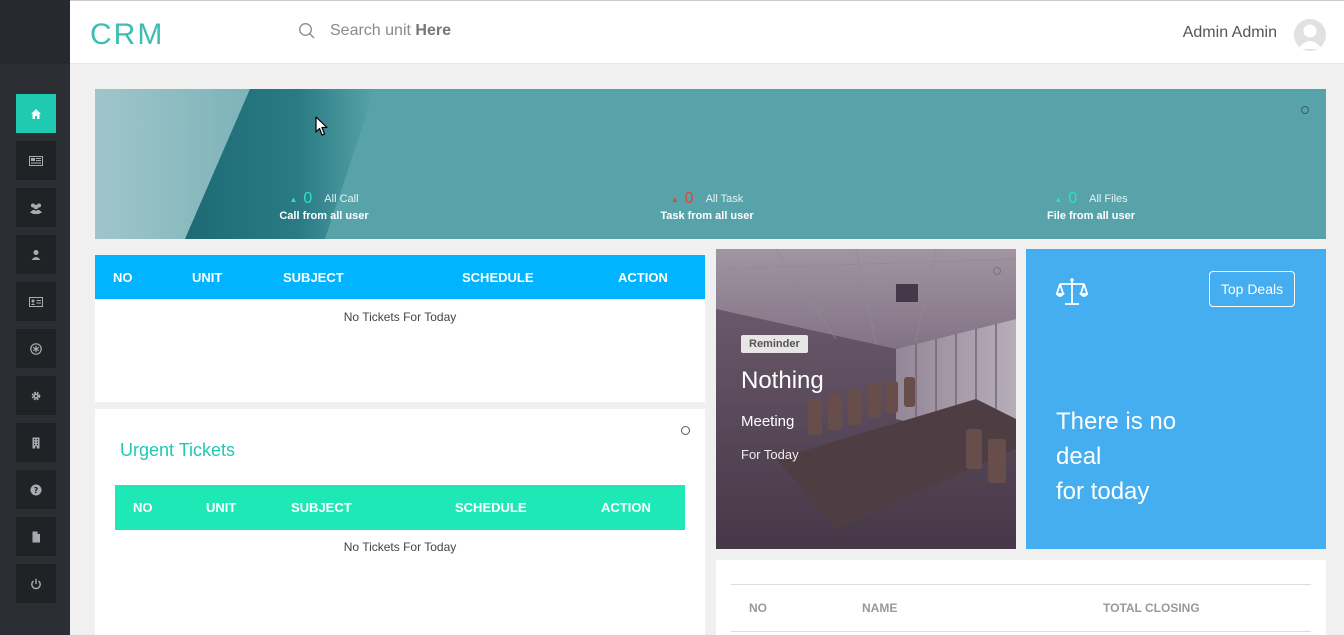 This screenshot has width=1344, height=635. I want to click on meeting-room-image, so click(866, 399).